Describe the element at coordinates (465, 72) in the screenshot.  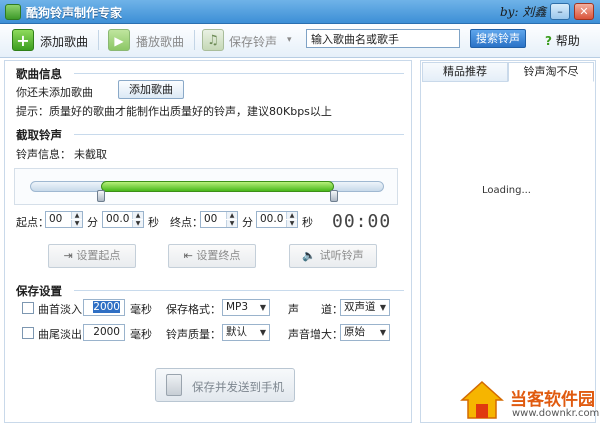
I see `tab-featured: 精品推荐` at that location.